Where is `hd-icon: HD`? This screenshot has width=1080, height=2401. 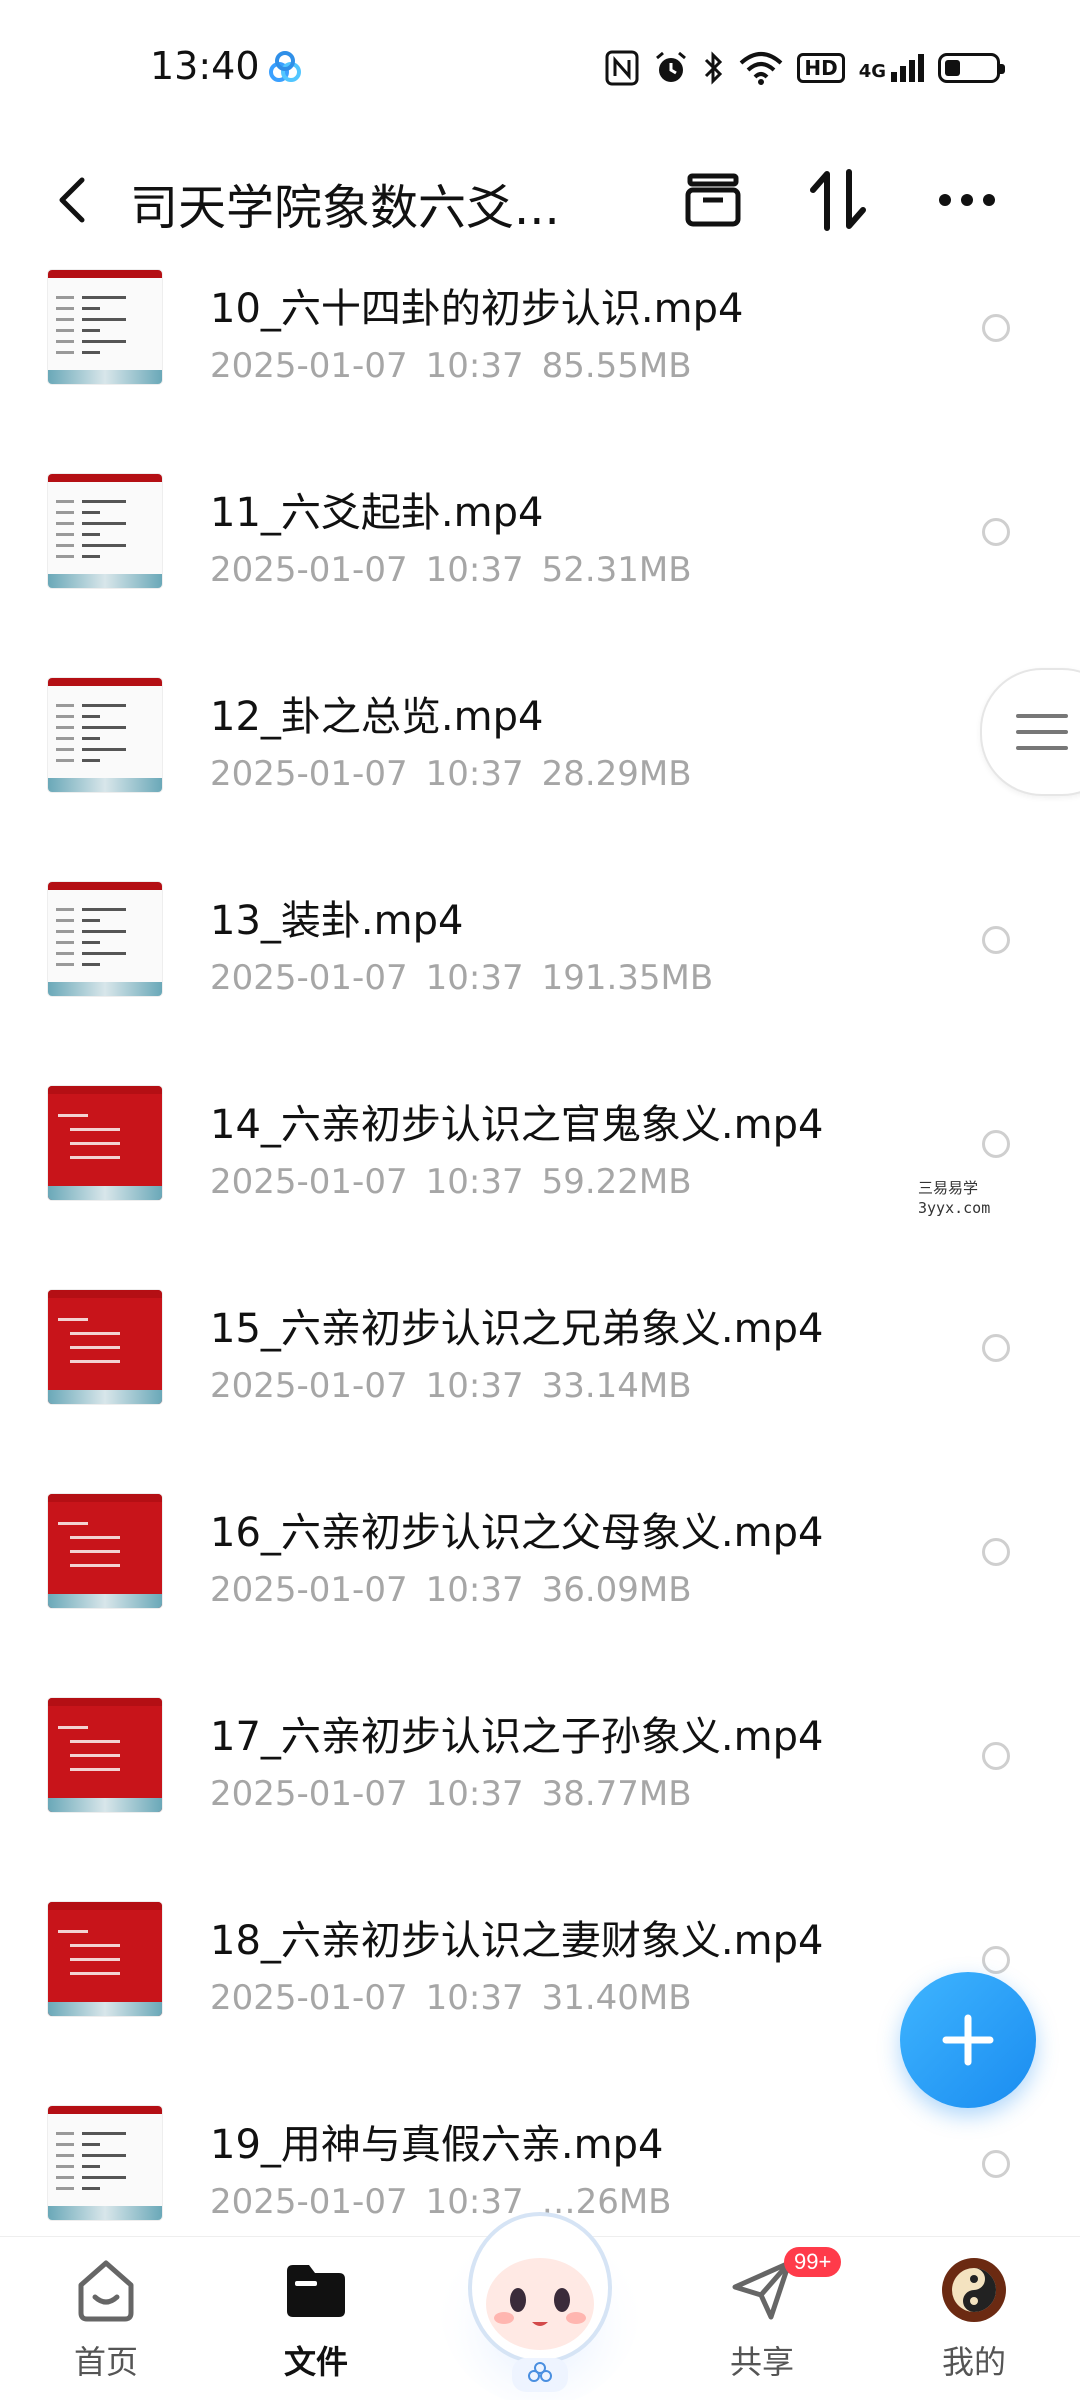
hd-icon: HD is located at coordinates (821, 68).